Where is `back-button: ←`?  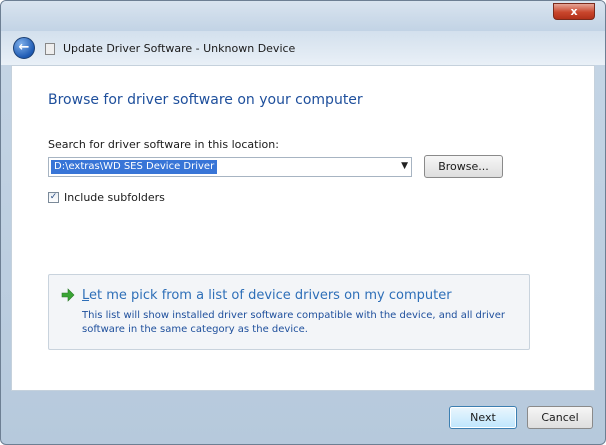 back-button: ← is located at coordinates (24, 48).